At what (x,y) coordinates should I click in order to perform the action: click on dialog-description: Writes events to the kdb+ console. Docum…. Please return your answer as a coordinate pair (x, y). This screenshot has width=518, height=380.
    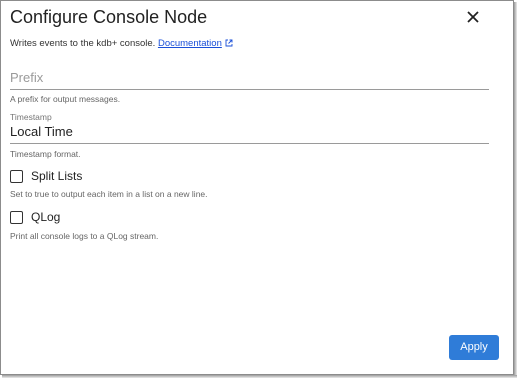
    Looking at the image, I should click on (121, 43).